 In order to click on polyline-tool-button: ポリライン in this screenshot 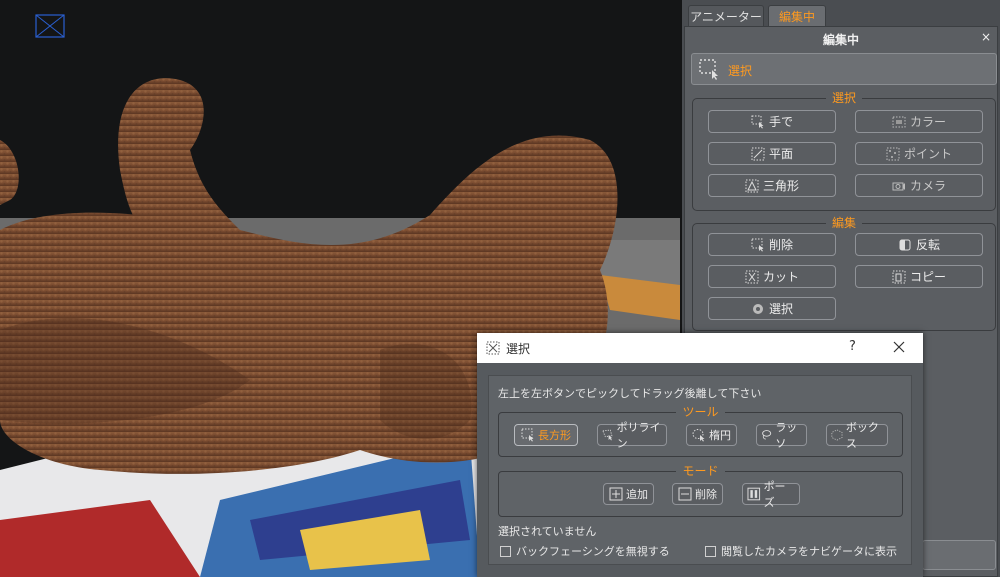, I will do `click(632, 435)`.